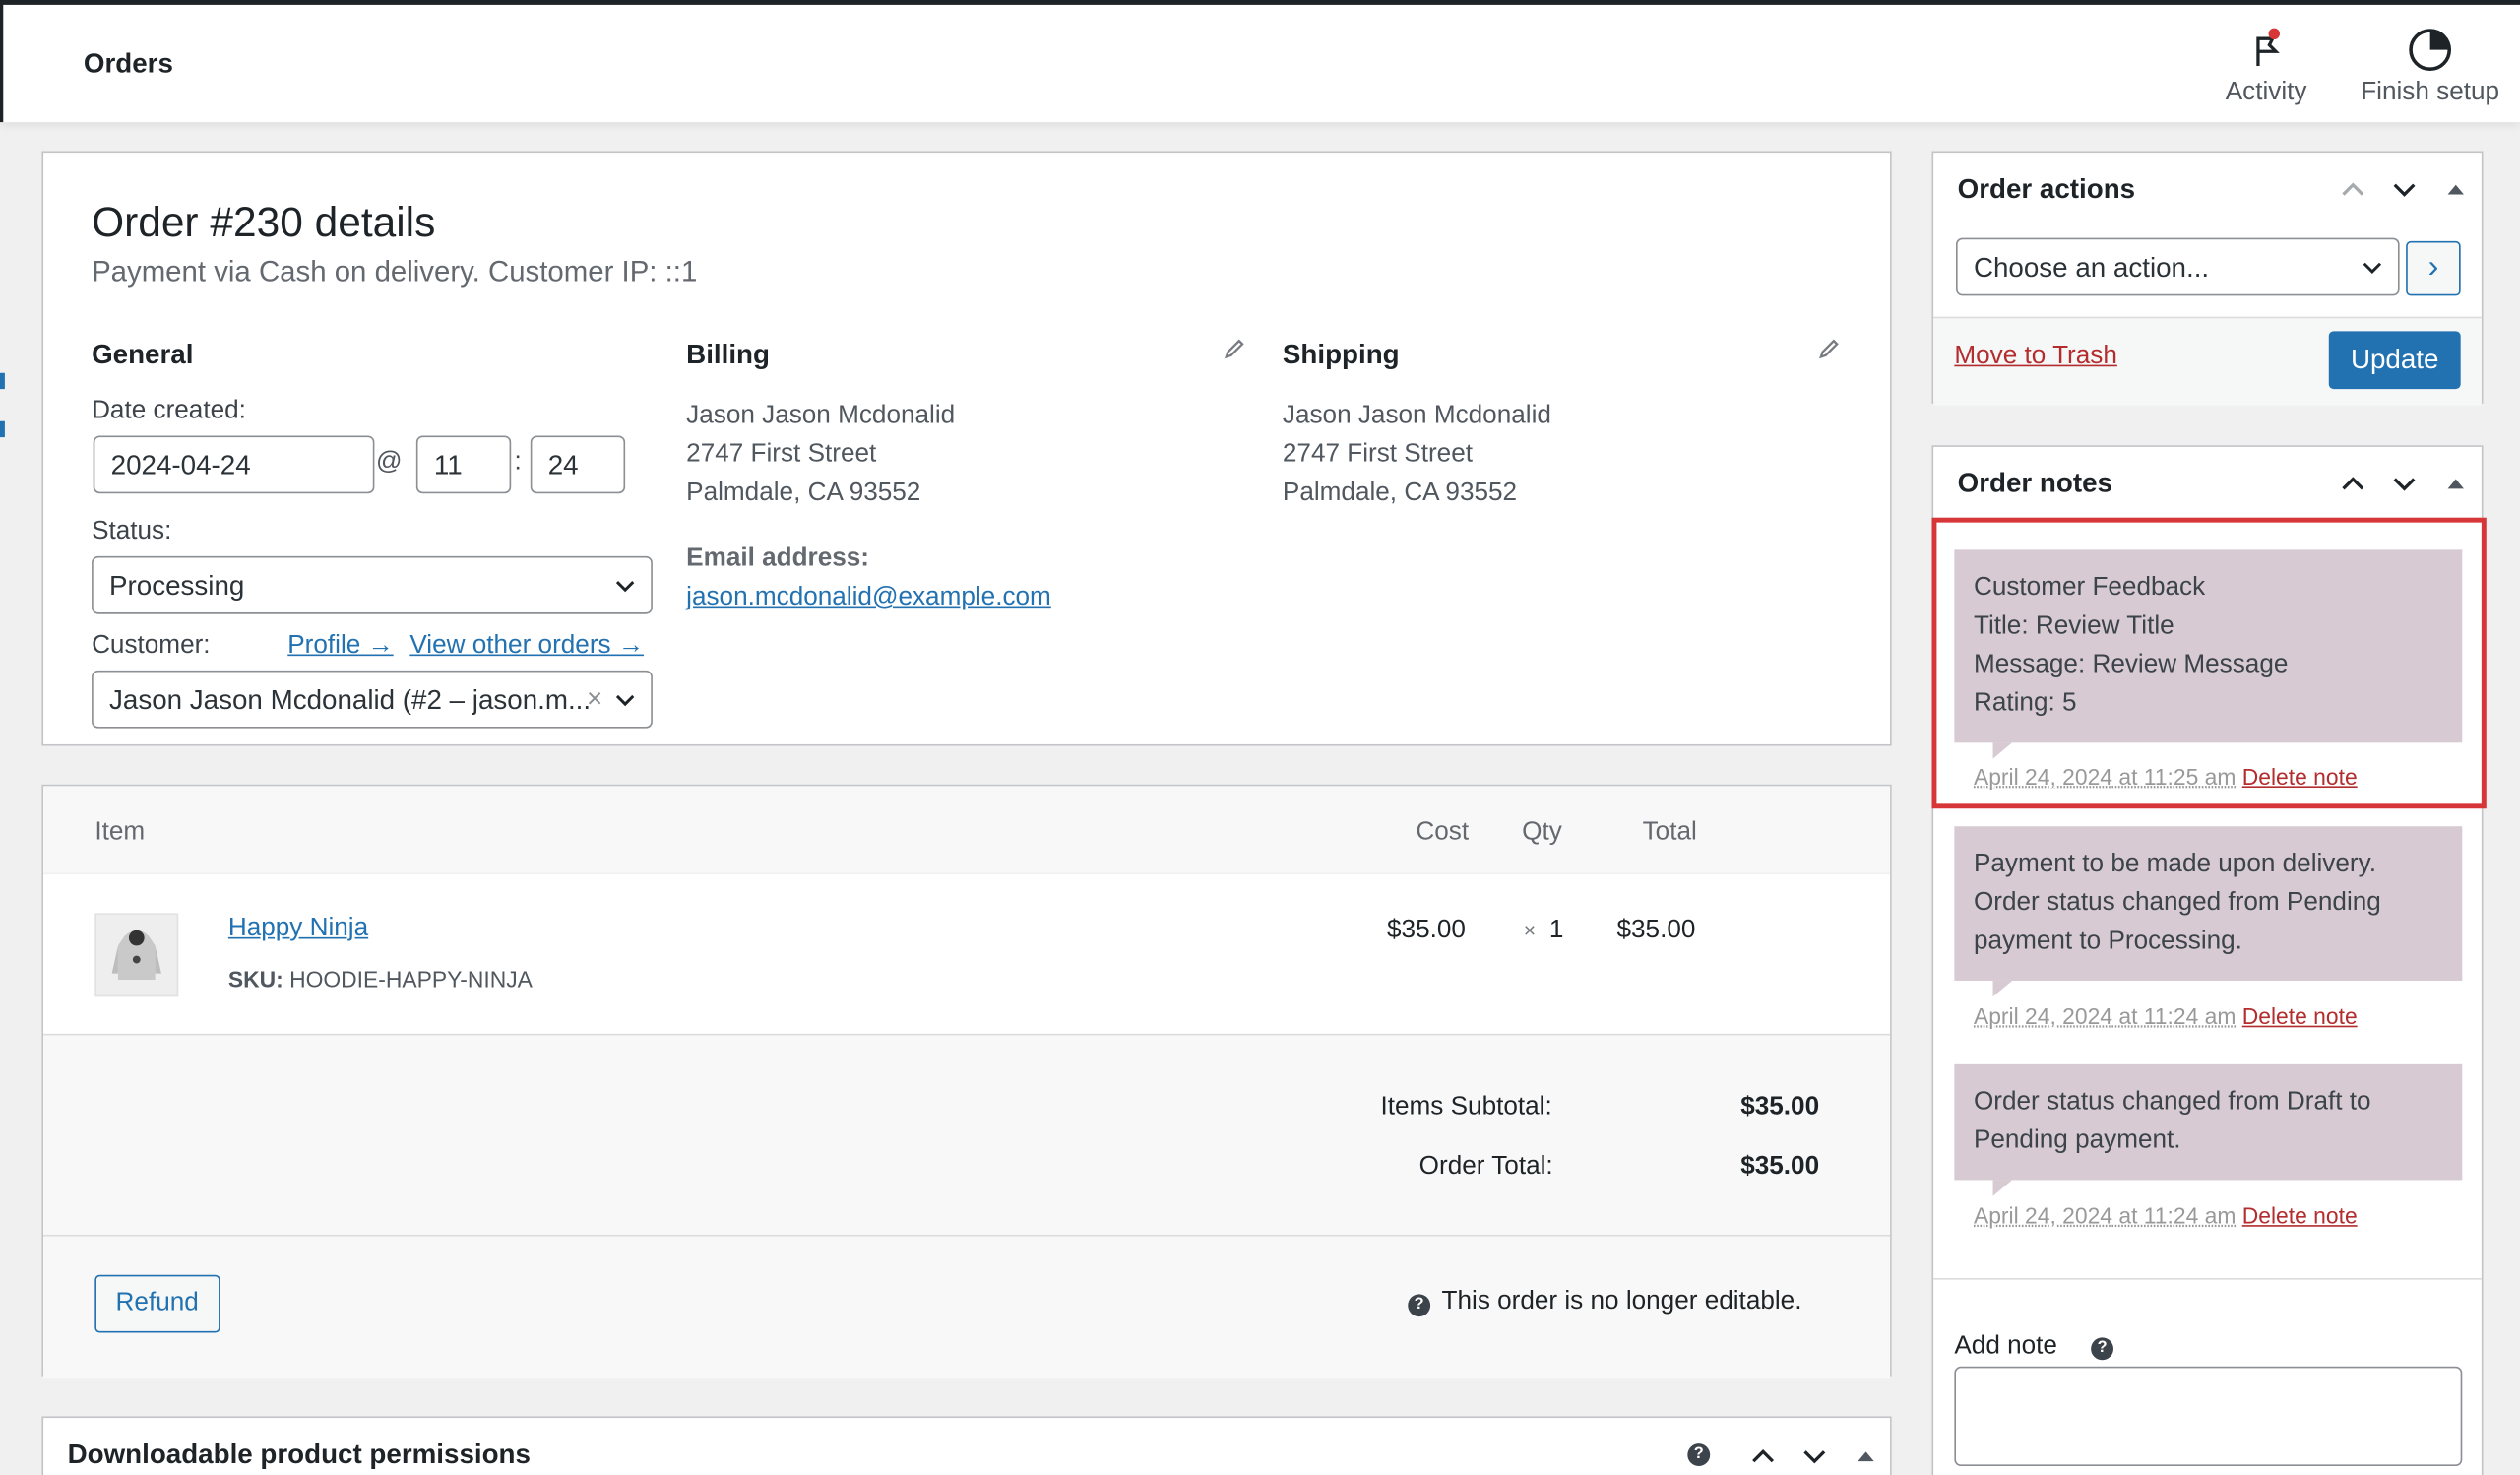 The width and height of the screenshot is (2520, 1475). Describe the element at coordinates (2035, 357) in the screenshot. I see `move-to-trash-link: Move to Trash` at that location.